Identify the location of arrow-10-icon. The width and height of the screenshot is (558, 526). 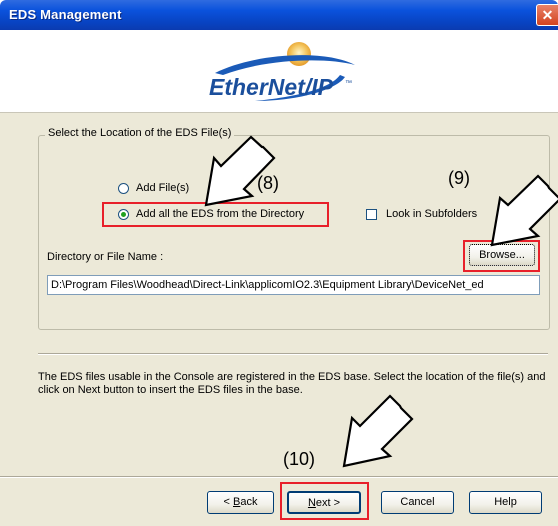
(378, 431).